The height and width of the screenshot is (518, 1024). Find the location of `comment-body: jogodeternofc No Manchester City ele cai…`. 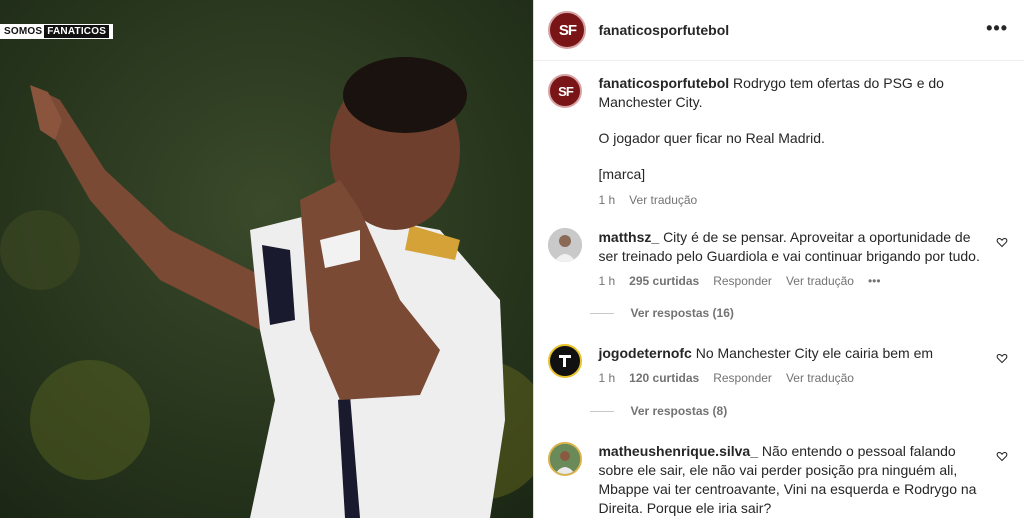

comment-body: jogodeternofc No Manchester City ele cai… is located at coordinates (790, 366).